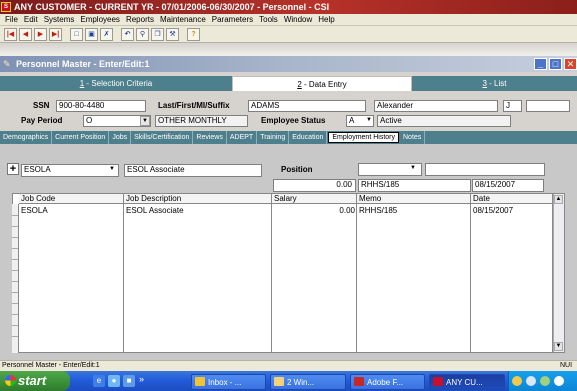  I want to click on last-record-icon: ▶|, so click(55, 34).